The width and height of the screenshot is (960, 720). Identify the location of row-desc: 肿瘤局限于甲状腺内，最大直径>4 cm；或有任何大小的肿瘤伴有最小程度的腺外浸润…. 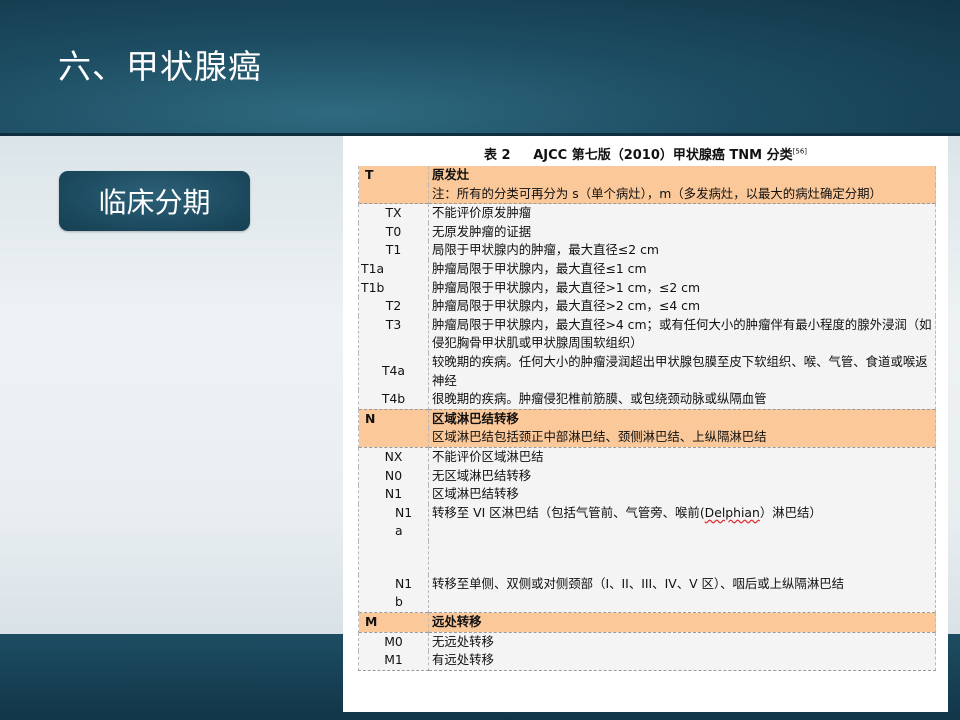
(682, 334).